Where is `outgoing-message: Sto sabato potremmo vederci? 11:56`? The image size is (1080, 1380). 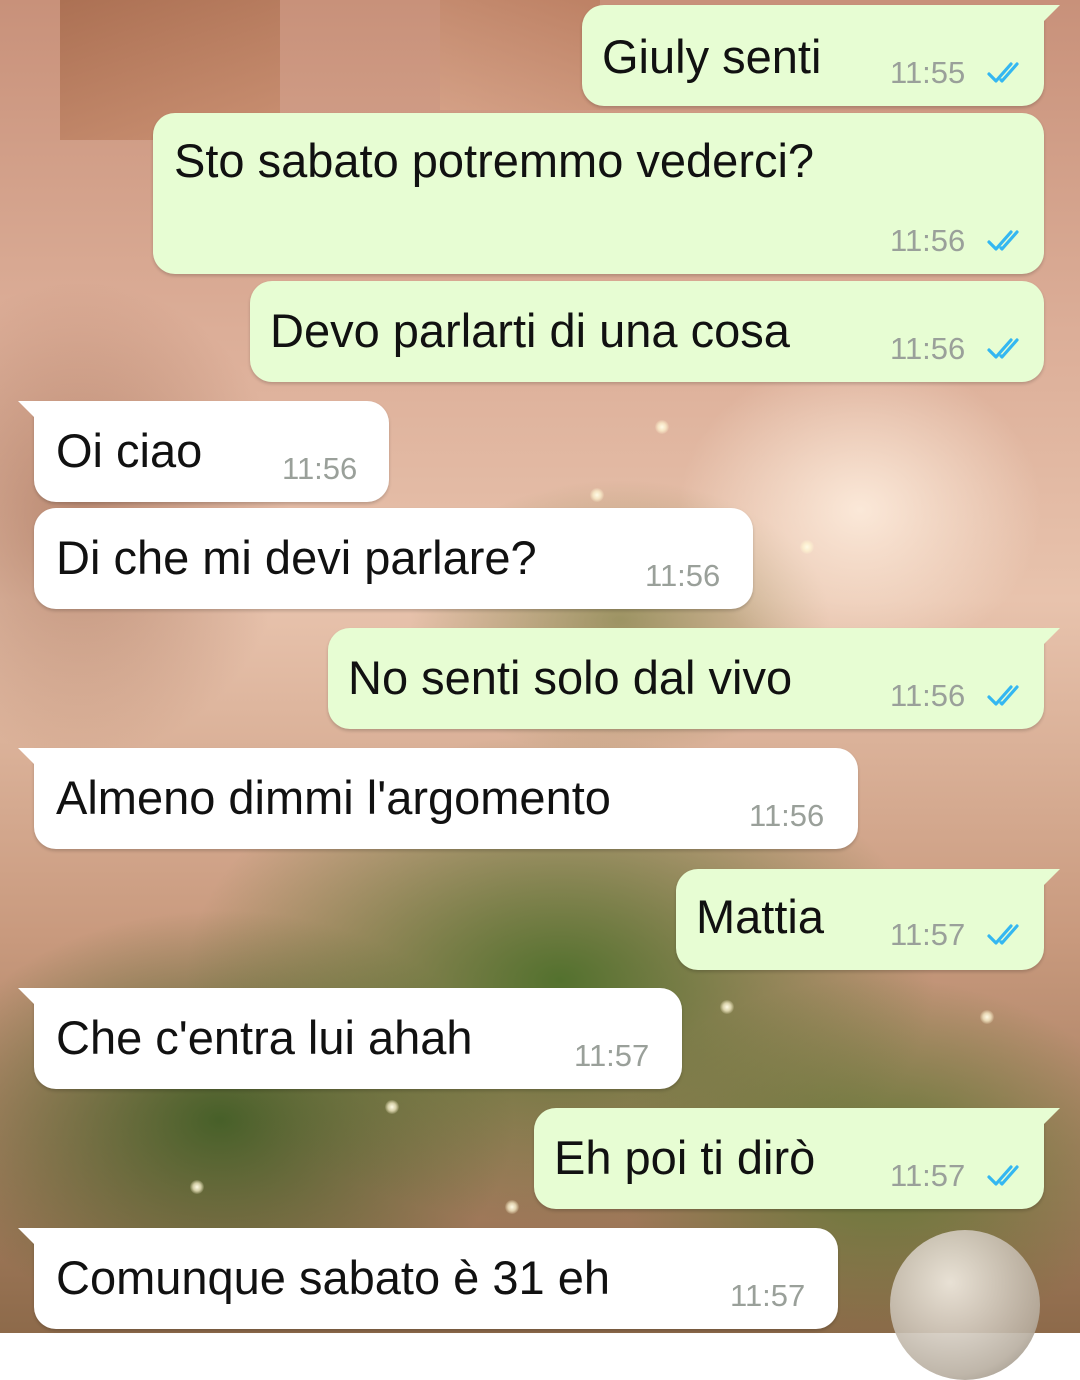 outgoing-message: Sto sabato potremmo vederci? 11:56 is located at coordinates (598, 193).